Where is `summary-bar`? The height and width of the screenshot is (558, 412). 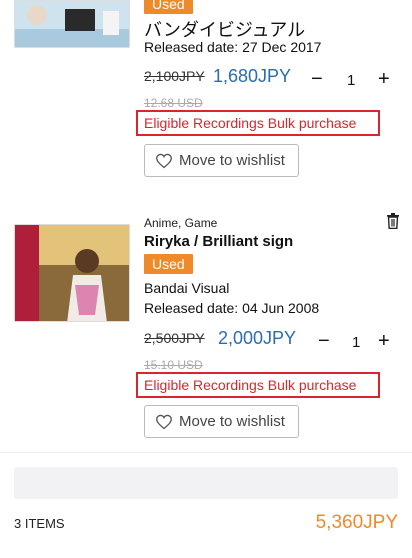
summary-bar is located at coordinates (206, 483).